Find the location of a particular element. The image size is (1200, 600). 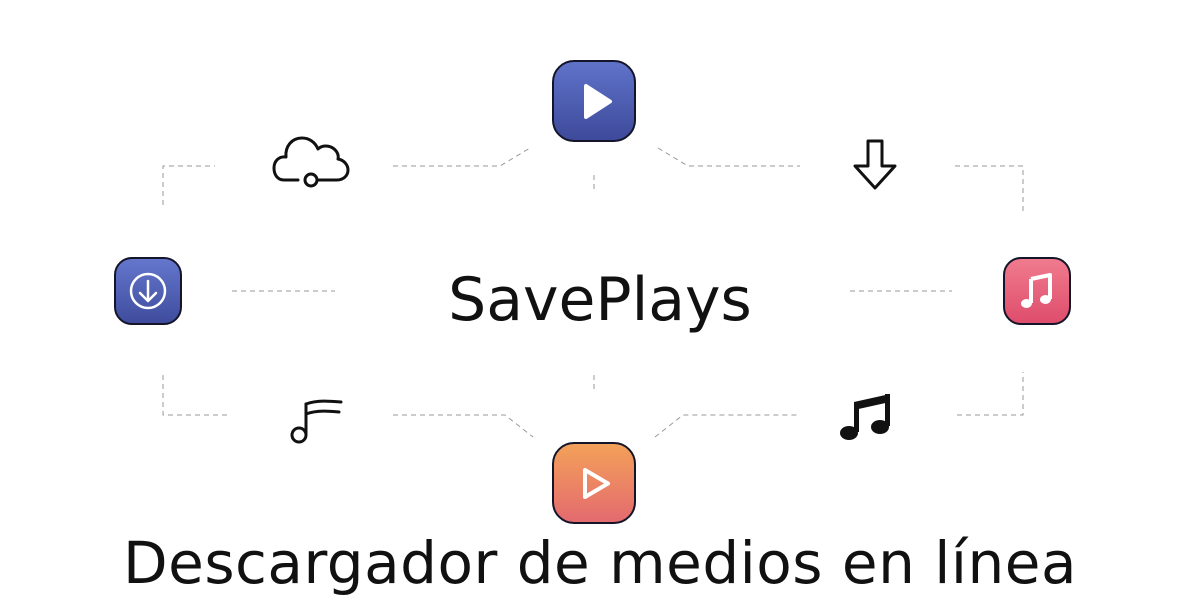

download-tile-icon is located at coordinates (148, 291).